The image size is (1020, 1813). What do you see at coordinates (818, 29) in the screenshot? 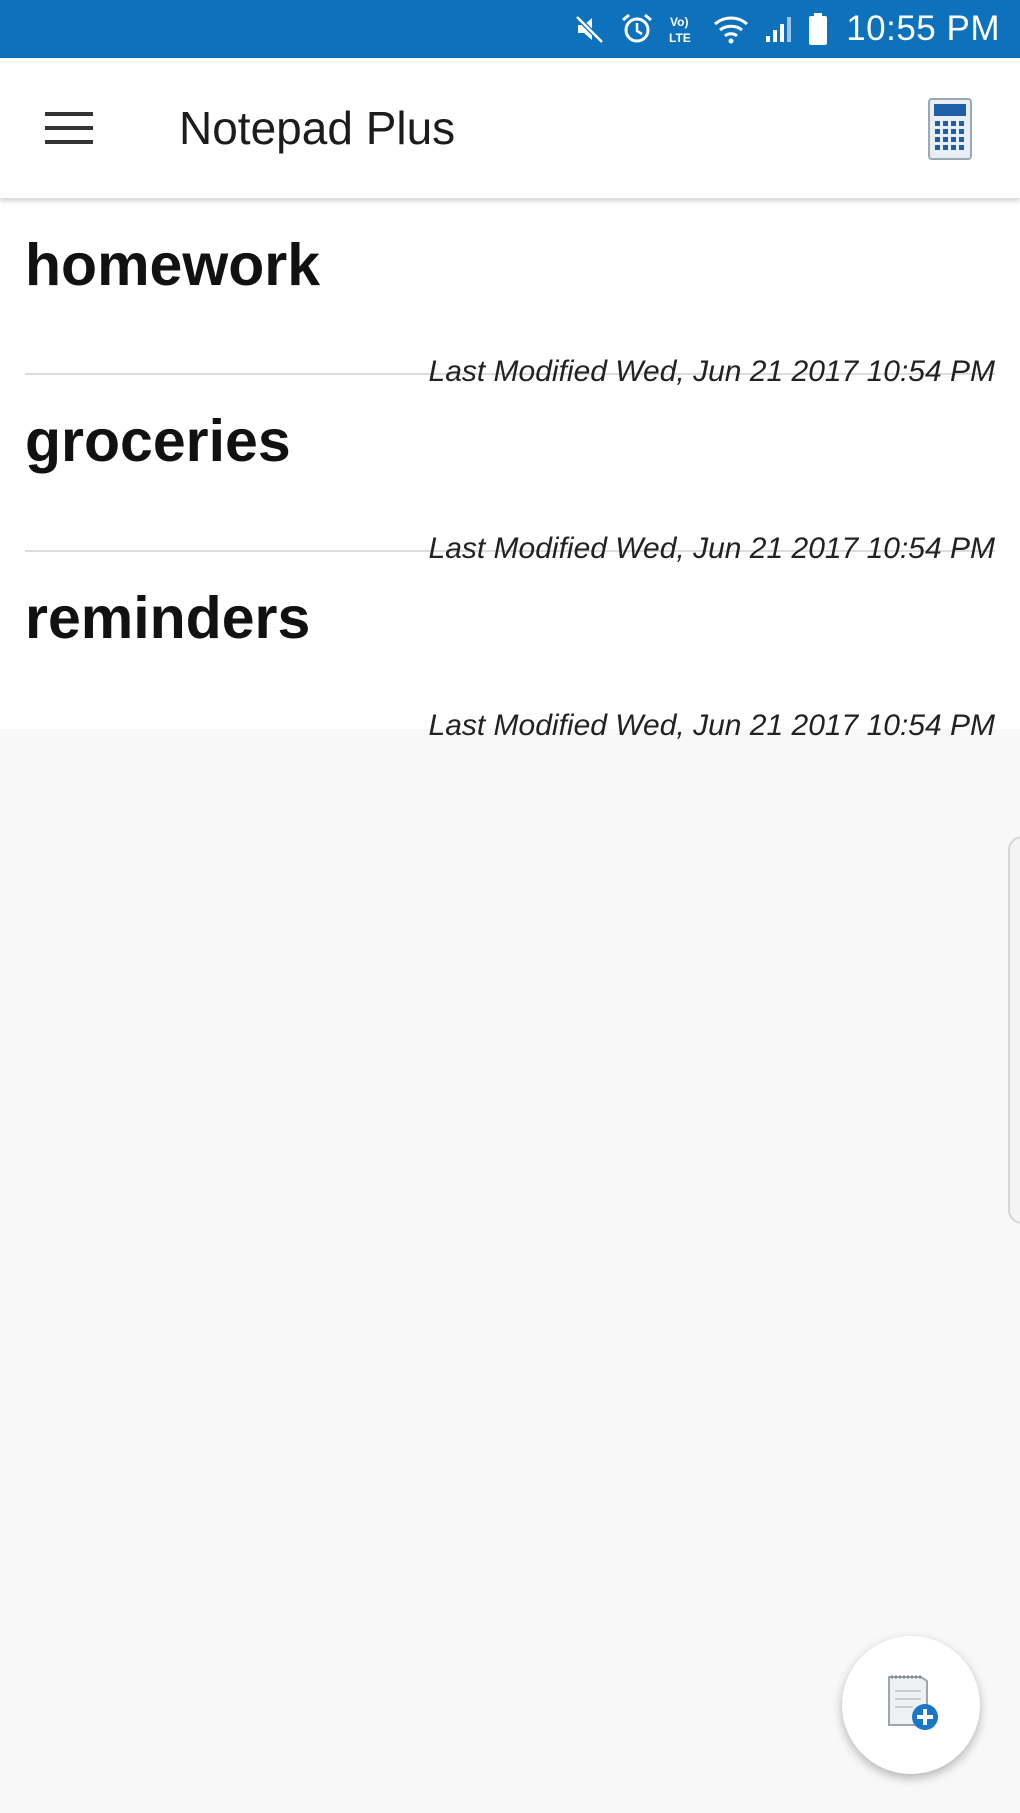
I see `battery-icon` at bounding box center [818, 29].